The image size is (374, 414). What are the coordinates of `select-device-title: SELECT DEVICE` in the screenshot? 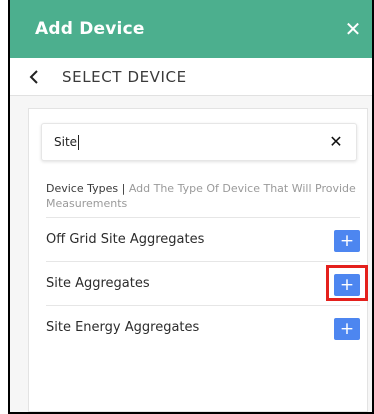 It's located at (124, 76).